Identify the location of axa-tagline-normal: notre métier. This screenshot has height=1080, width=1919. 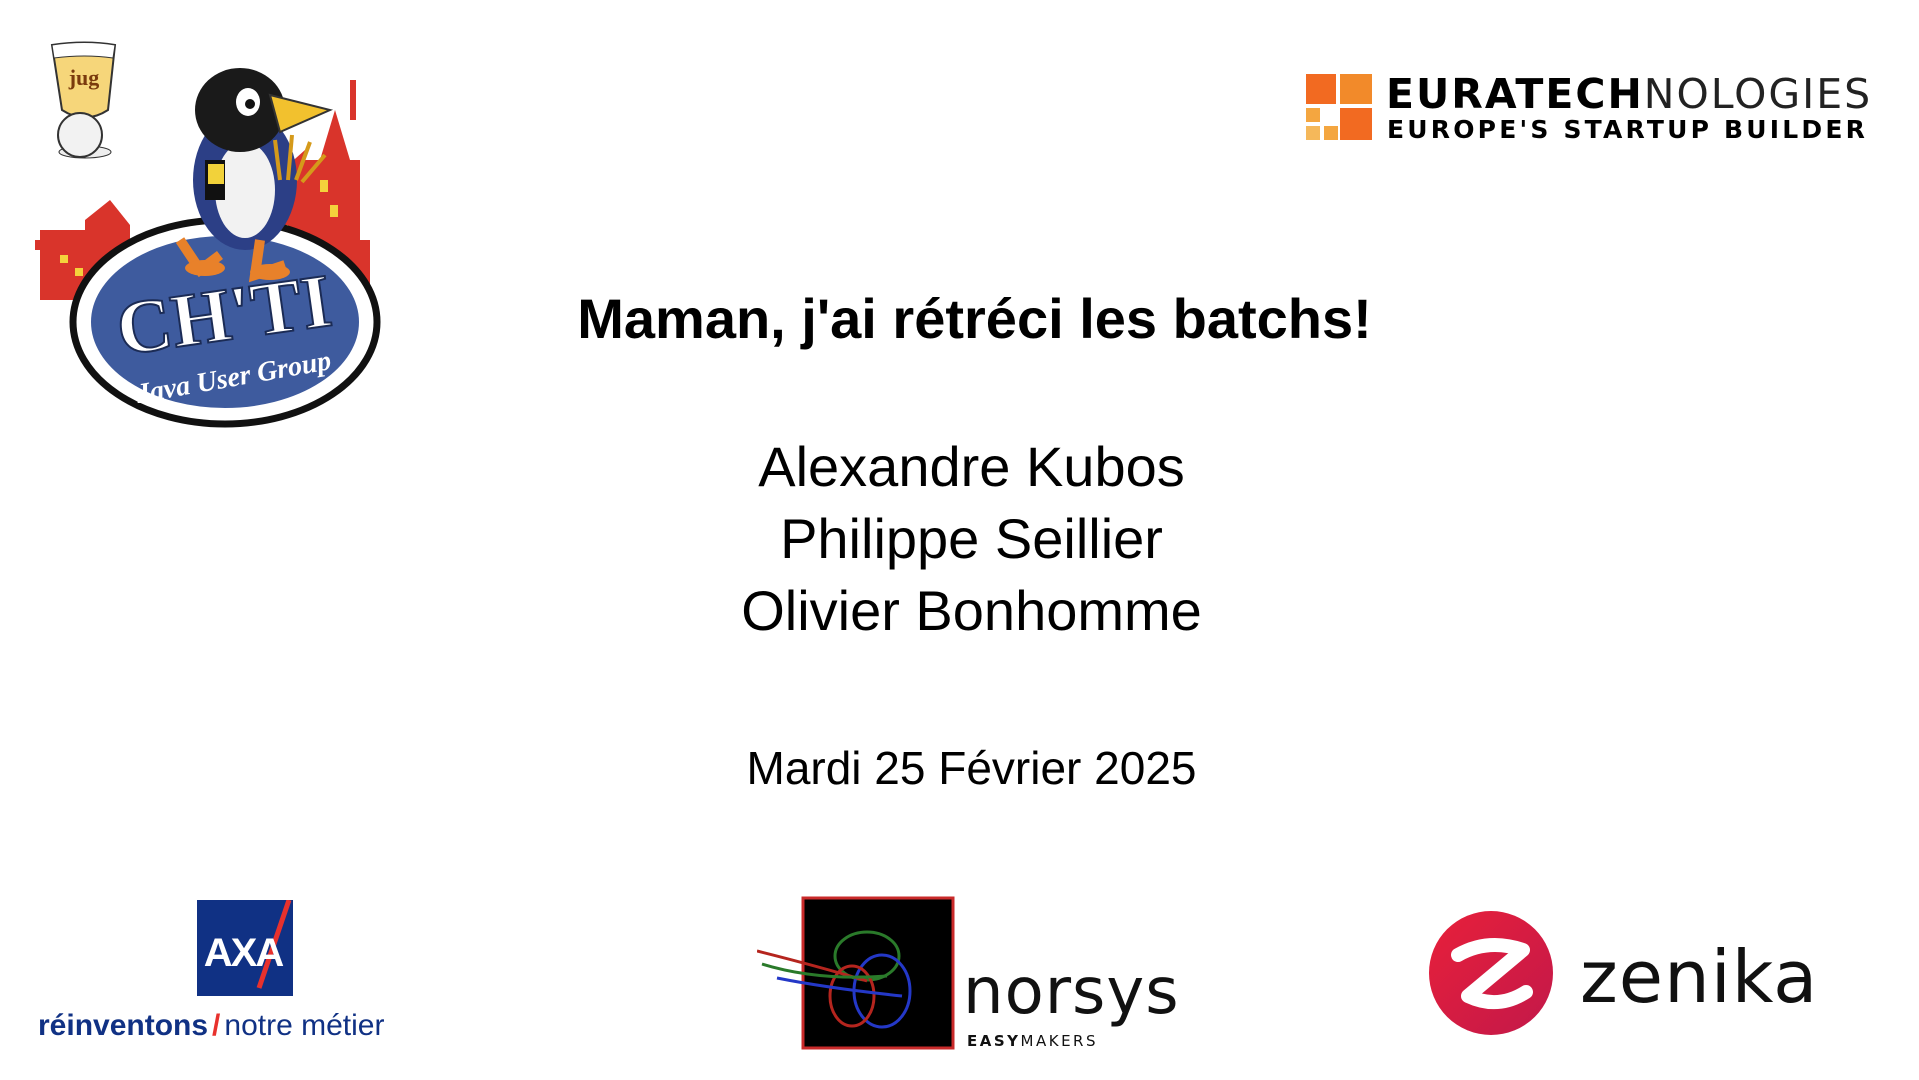
(304, 1025).